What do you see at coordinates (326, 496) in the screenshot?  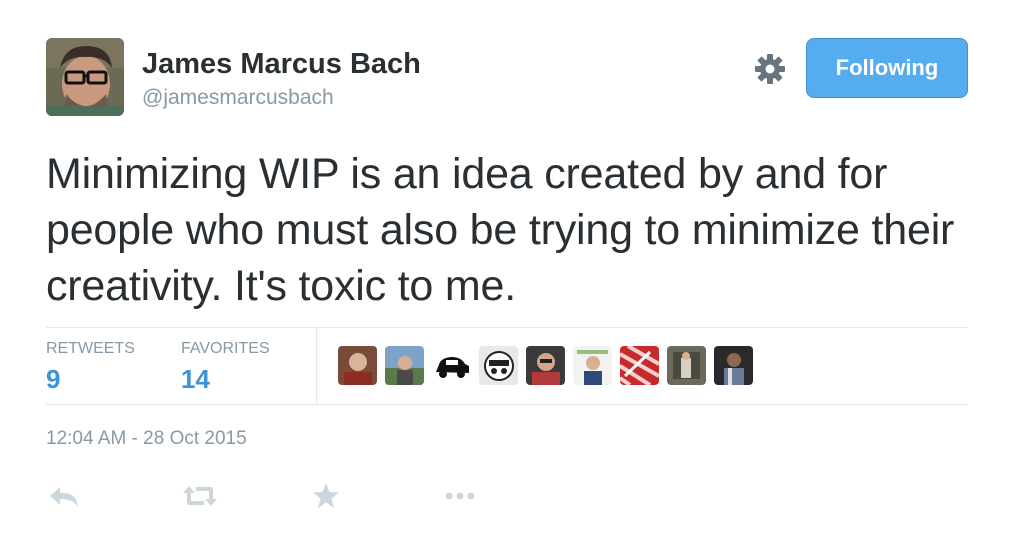 I see `favorite-icon` at bounding box center [326, 496].